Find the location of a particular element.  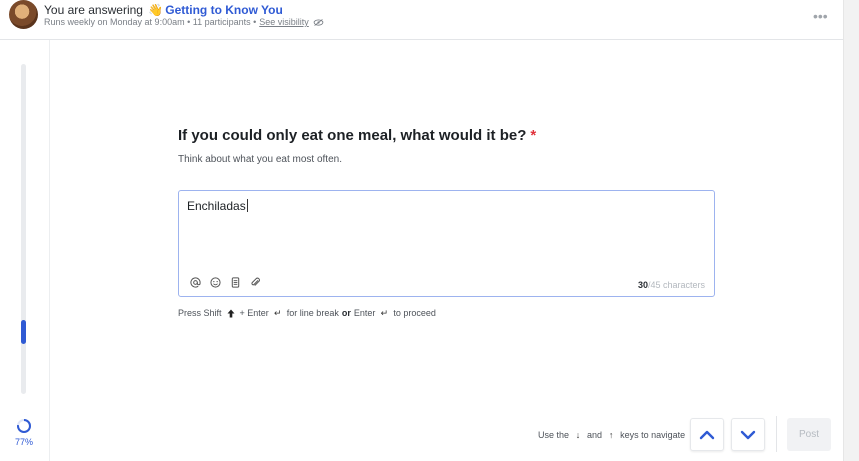

attachment-icon is located at coordinates (255, 282).